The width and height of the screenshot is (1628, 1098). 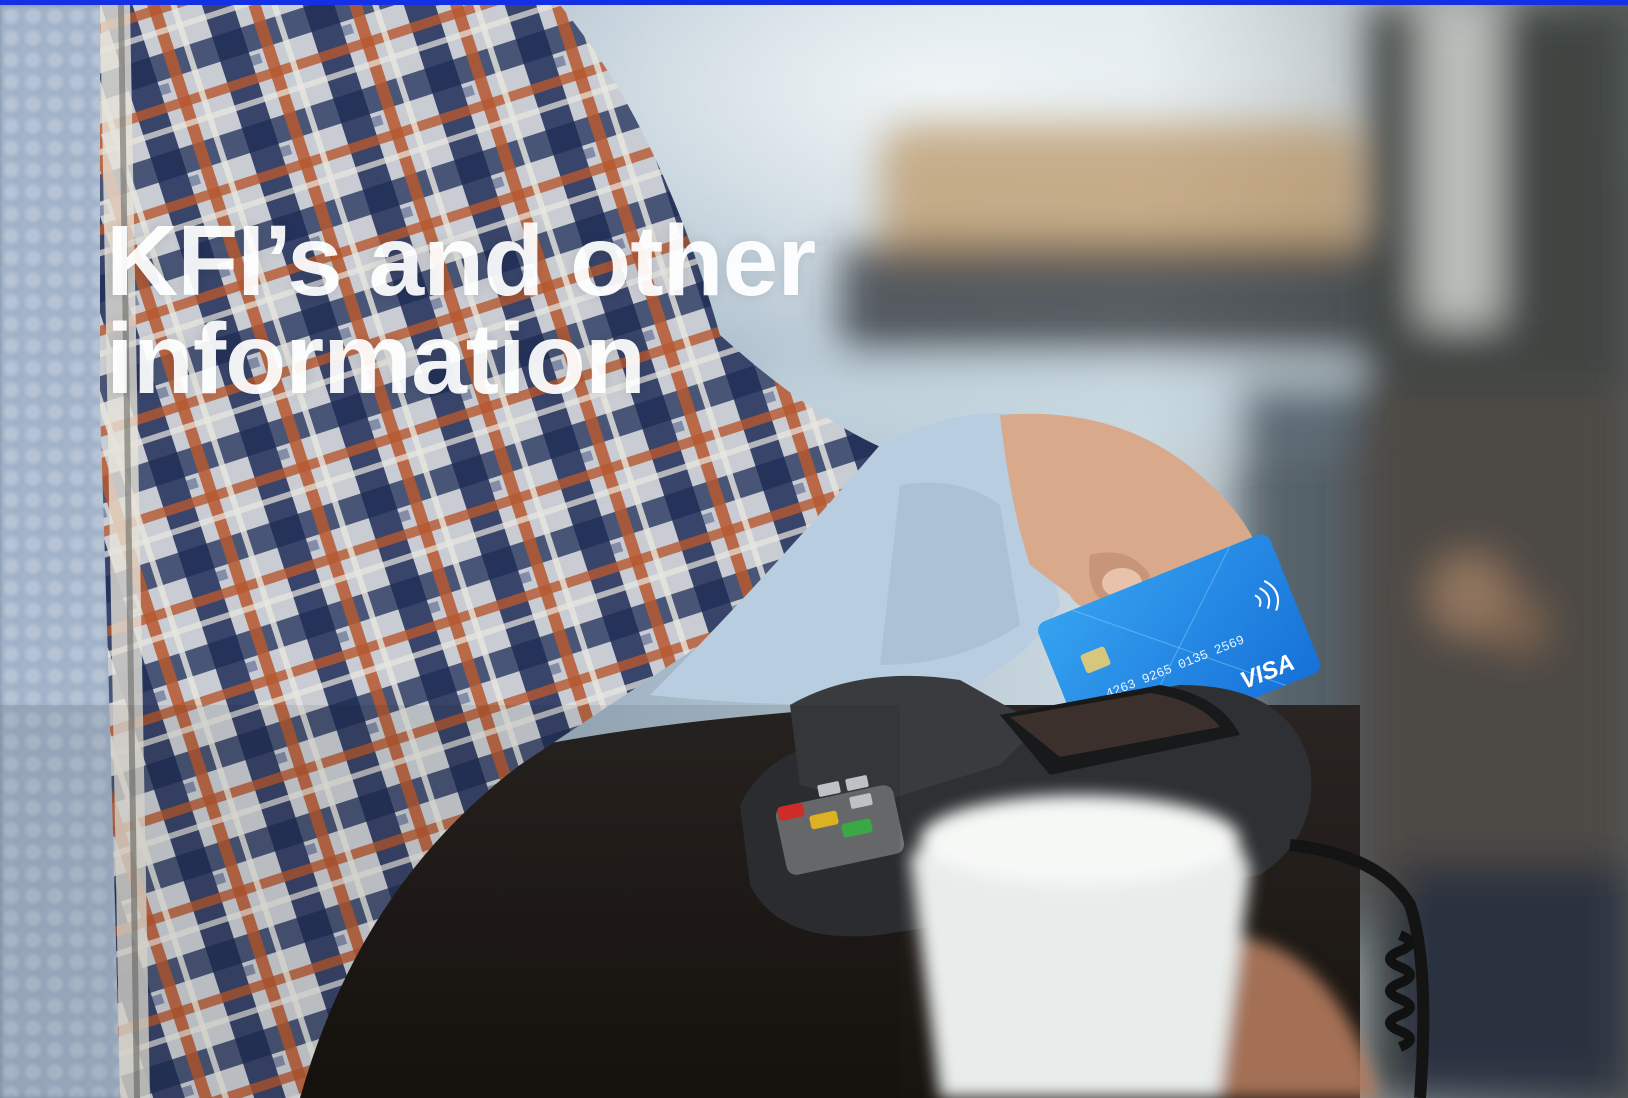 I want to click on top-accent-bar, so click(x=814, y=2).